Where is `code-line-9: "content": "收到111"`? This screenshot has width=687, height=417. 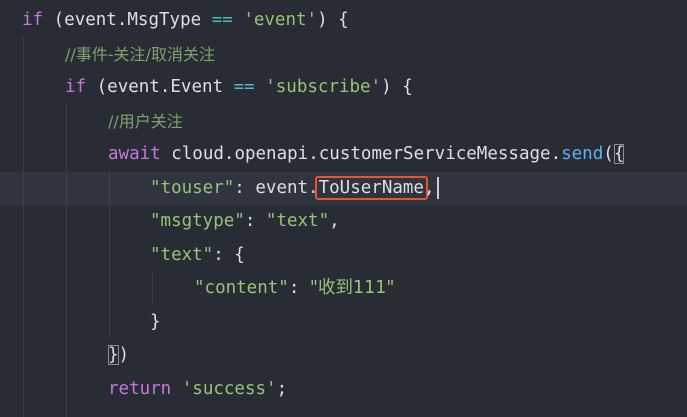 code-line-9: "content": "收到111" is located at coordinates (343, 289).